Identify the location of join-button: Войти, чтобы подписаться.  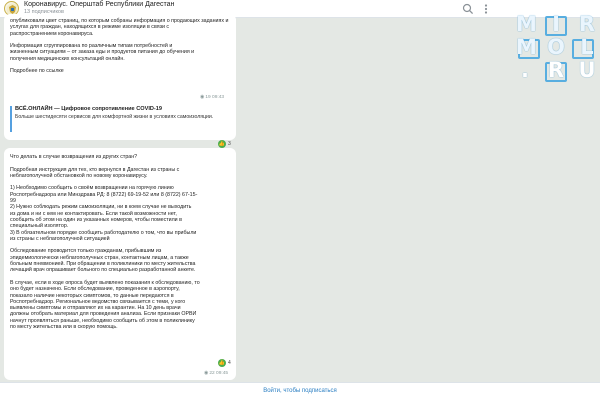
(300, 391).